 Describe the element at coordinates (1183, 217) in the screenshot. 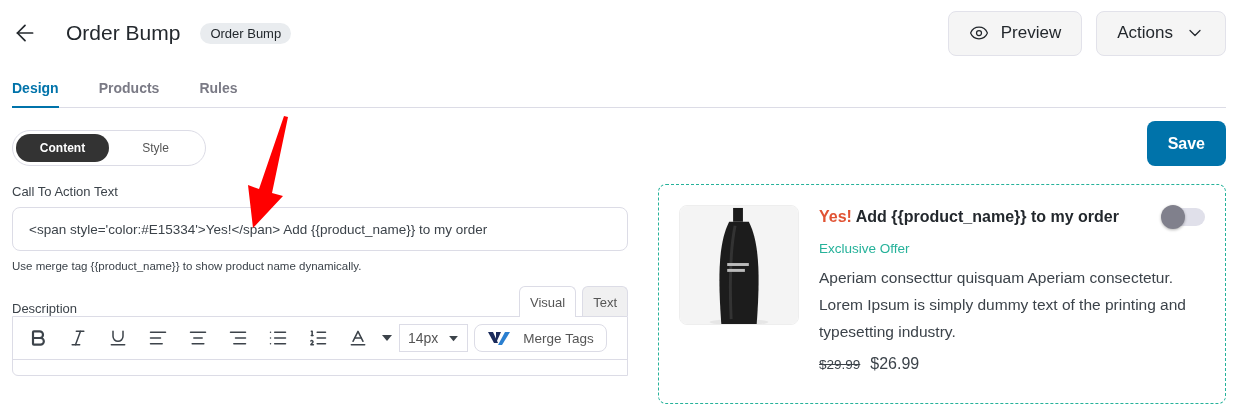

I see `toggle-switch` at that location.